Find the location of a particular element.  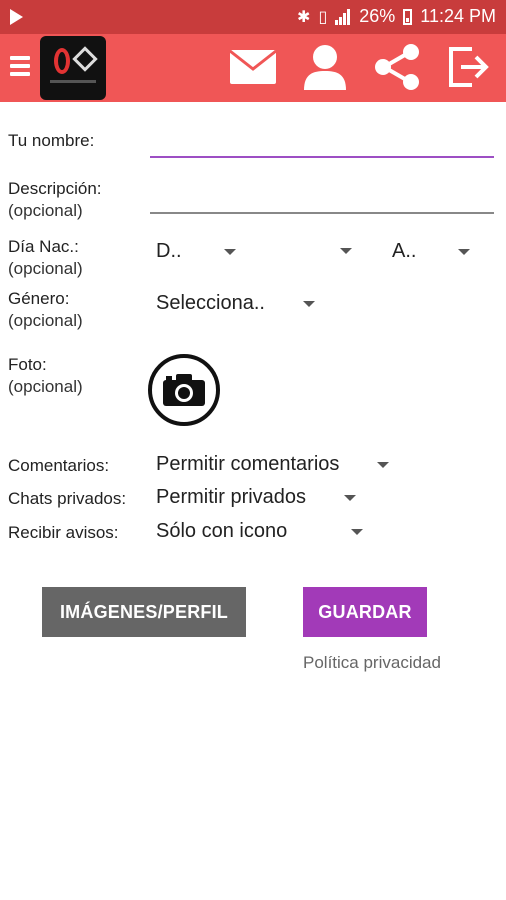

gender-label: Género: is located at coordinates (39, 298).